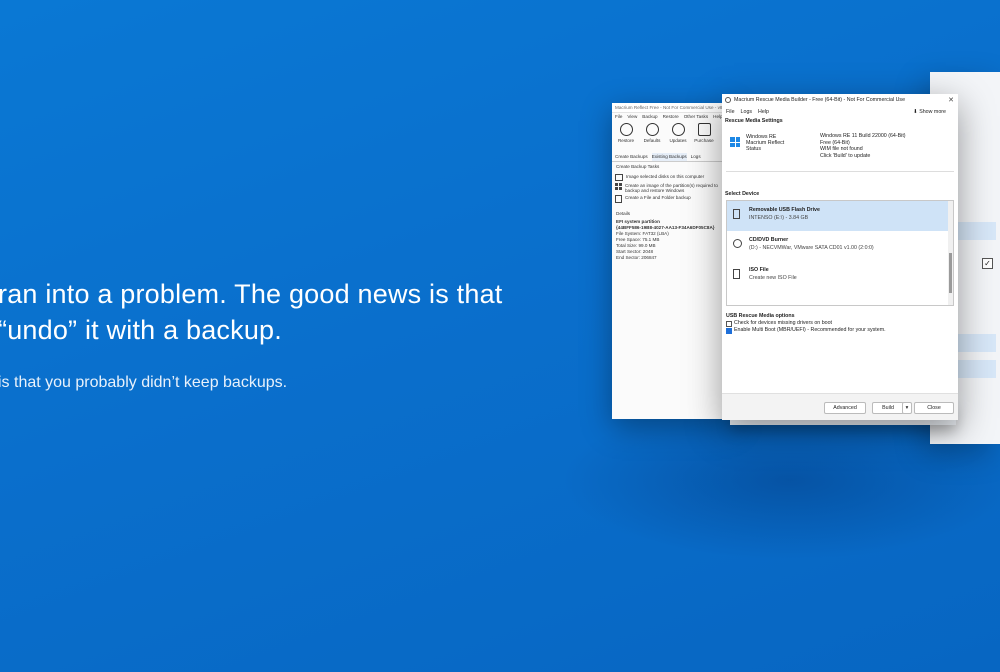 This screenshot has width=1000, height=672. What do you see at coordinates (704, 129) in the screenshot?
I see `cart-icon` at bounding box center [704, 129].